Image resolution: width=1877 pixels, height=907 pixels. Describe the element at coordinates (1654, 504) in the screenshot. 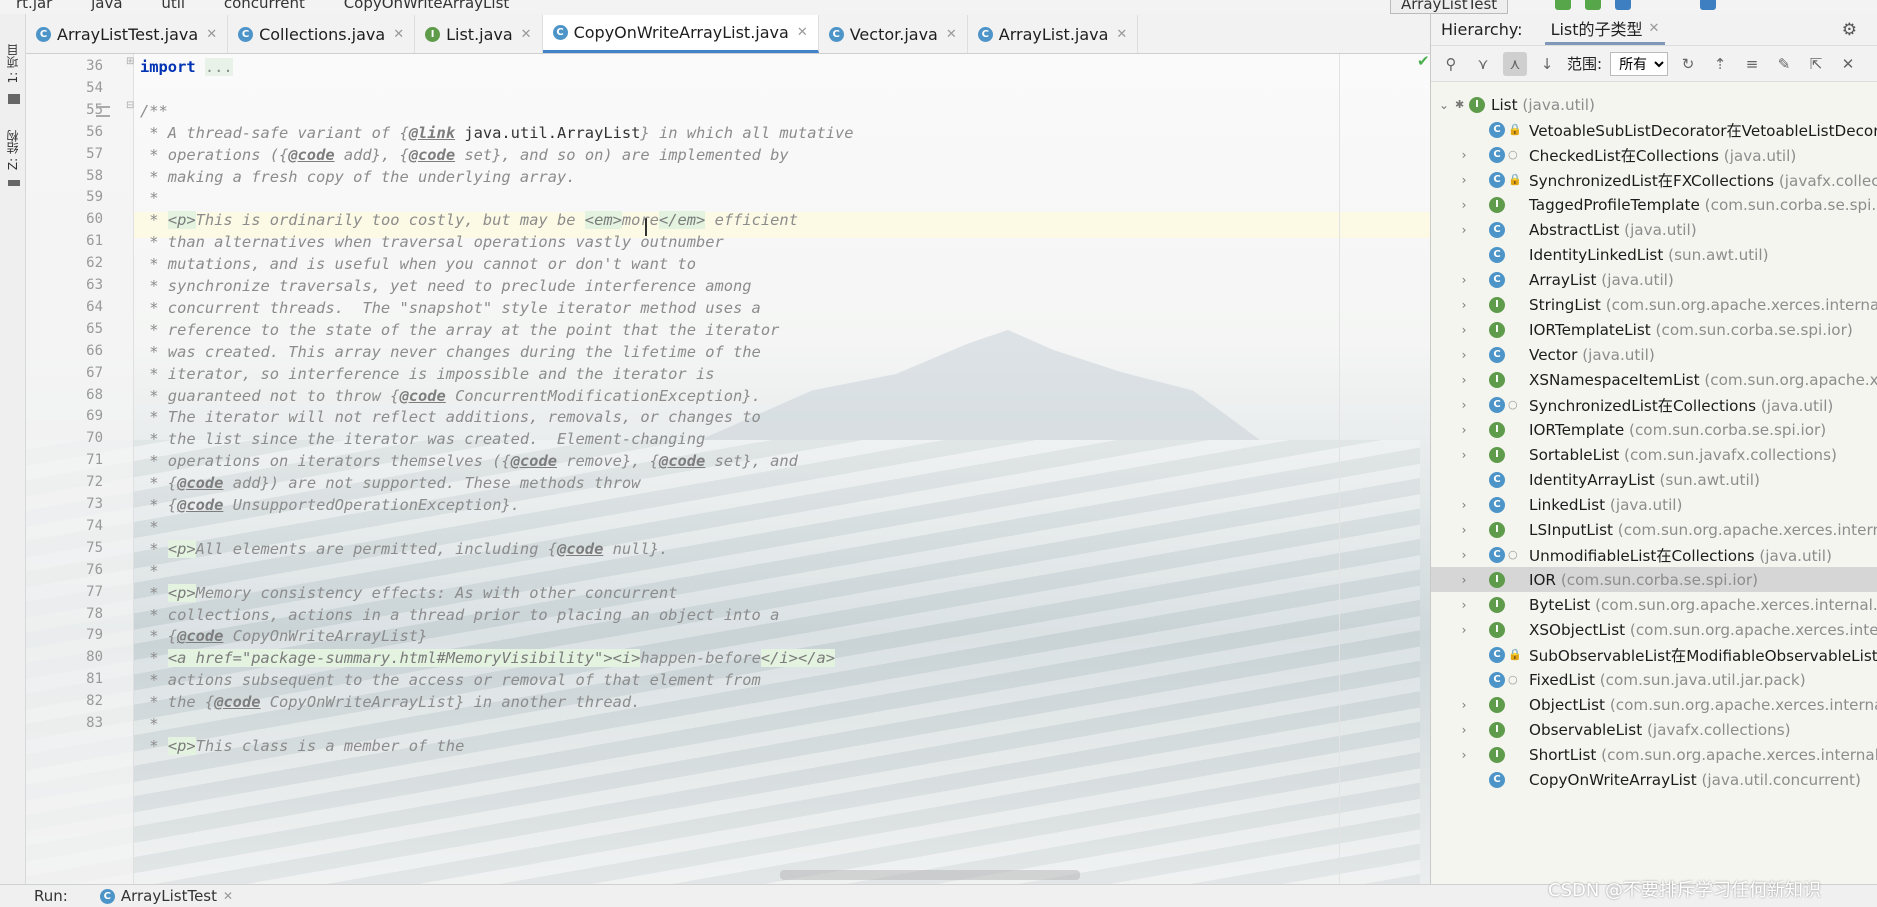

I see `tree-item: › C LinkedList (java.util)` at that location.